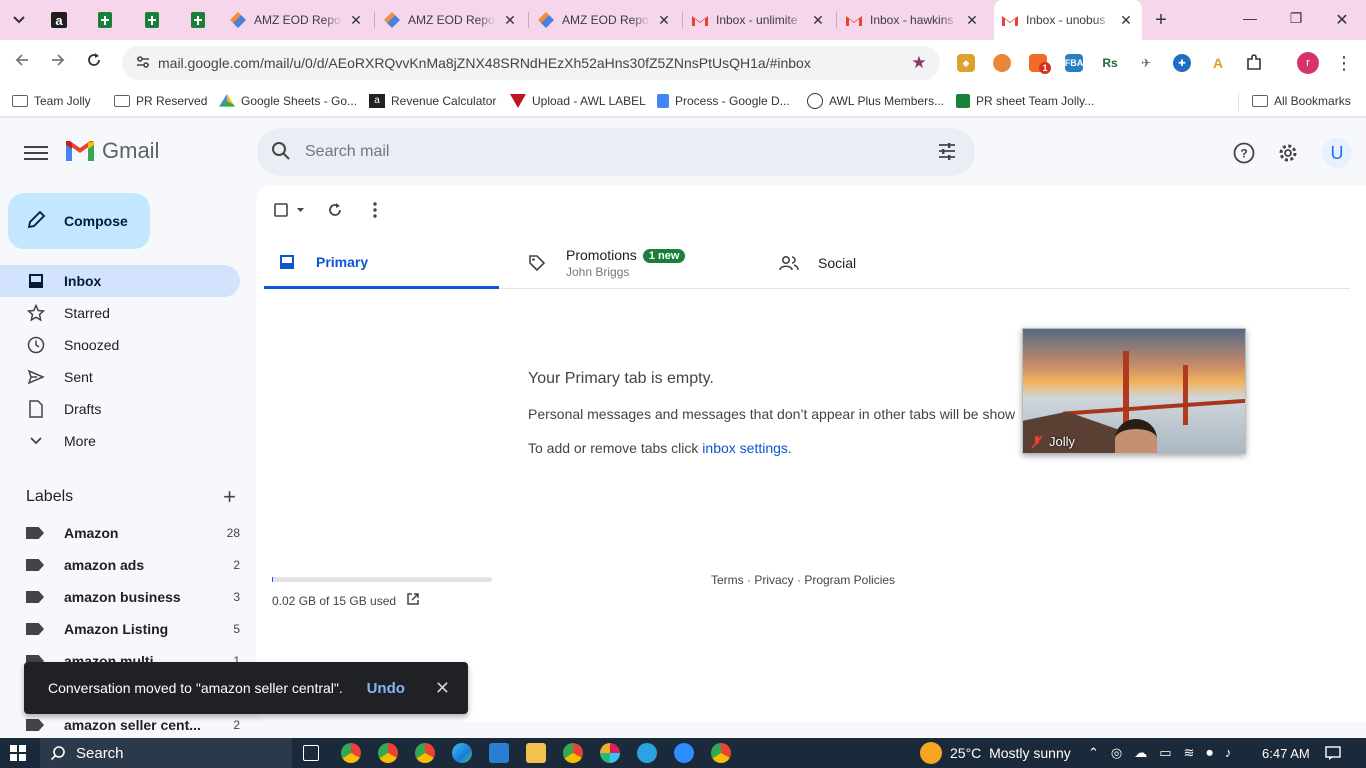 The width and height of the screenshot is (1366, 768). Describe the element at coordinates (1161, 20) in the screenshot. I see `new-tab-button: +` at that location.